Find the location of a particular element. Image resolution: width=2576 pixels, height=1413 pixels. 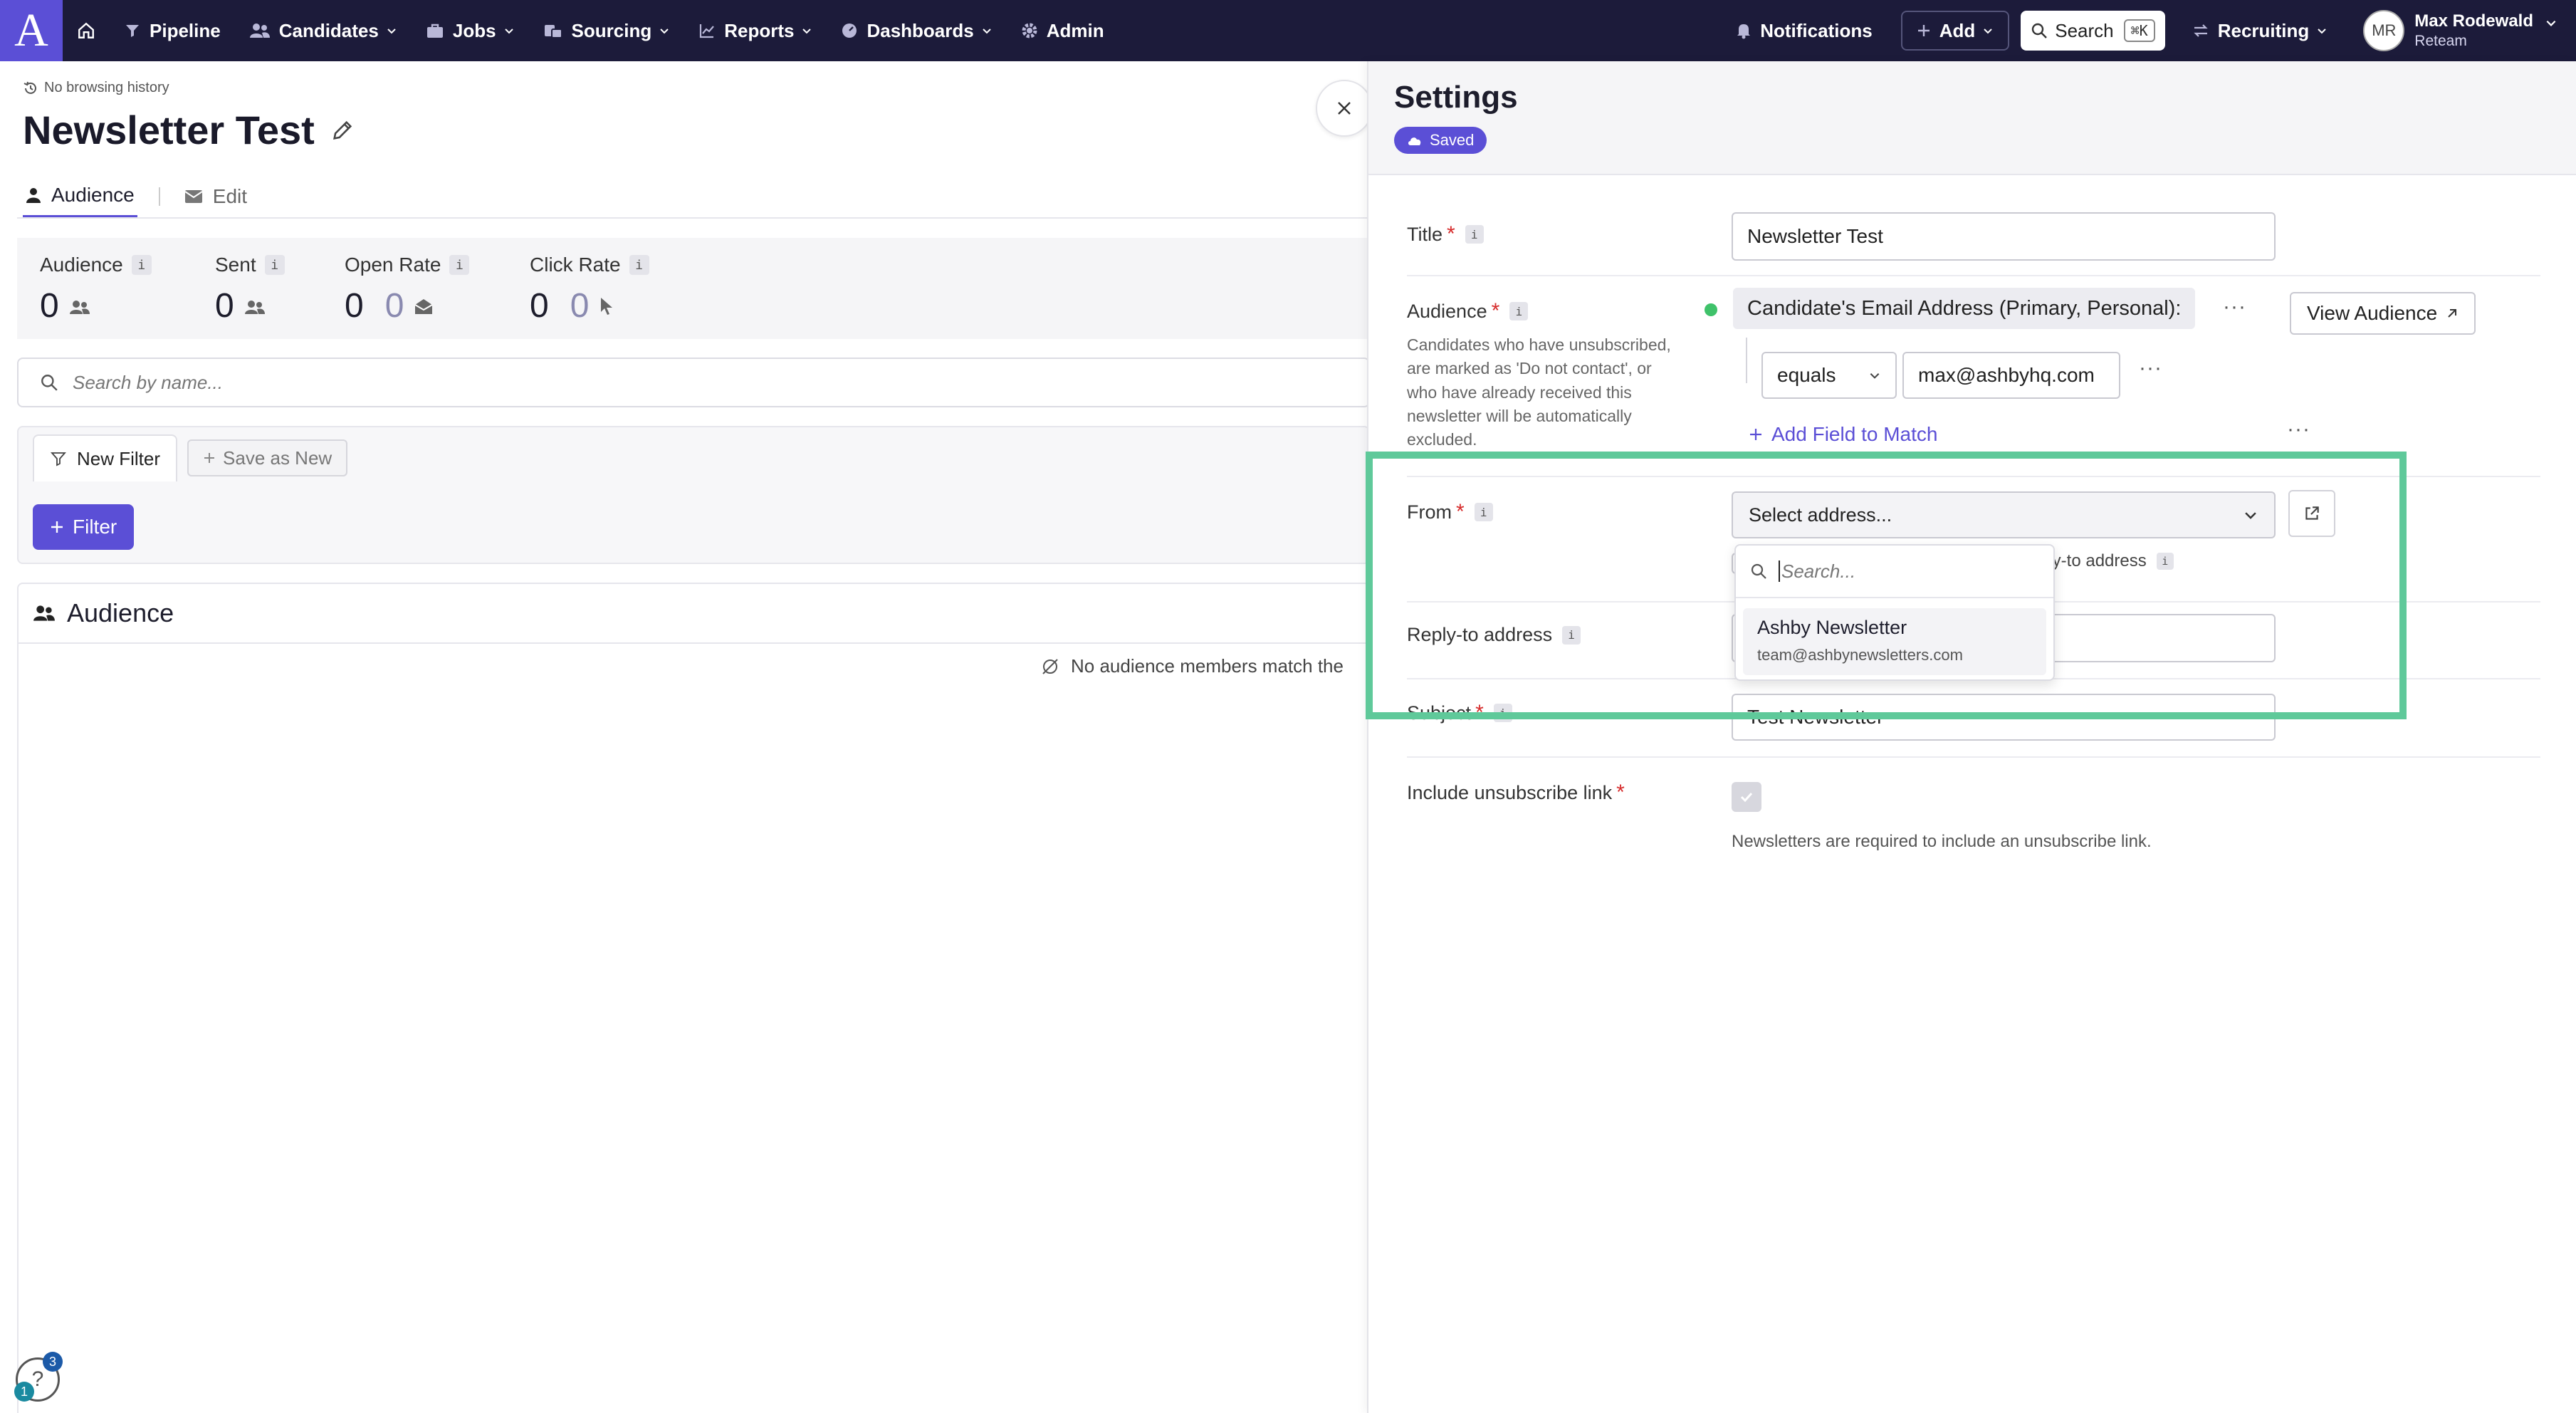

nav-sourcing: Sourcing is located at coordinates (607, 30).